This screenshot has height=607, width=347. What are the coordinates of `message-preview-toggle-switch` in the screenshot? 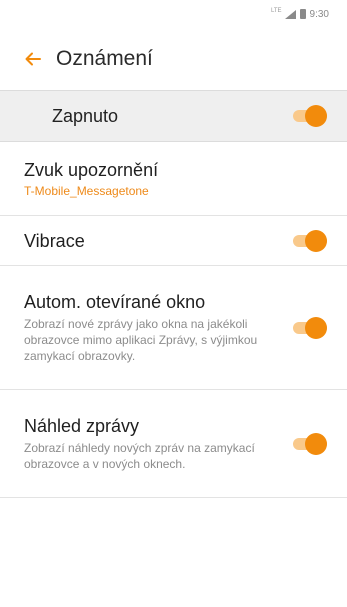 It's located at (310, 443).